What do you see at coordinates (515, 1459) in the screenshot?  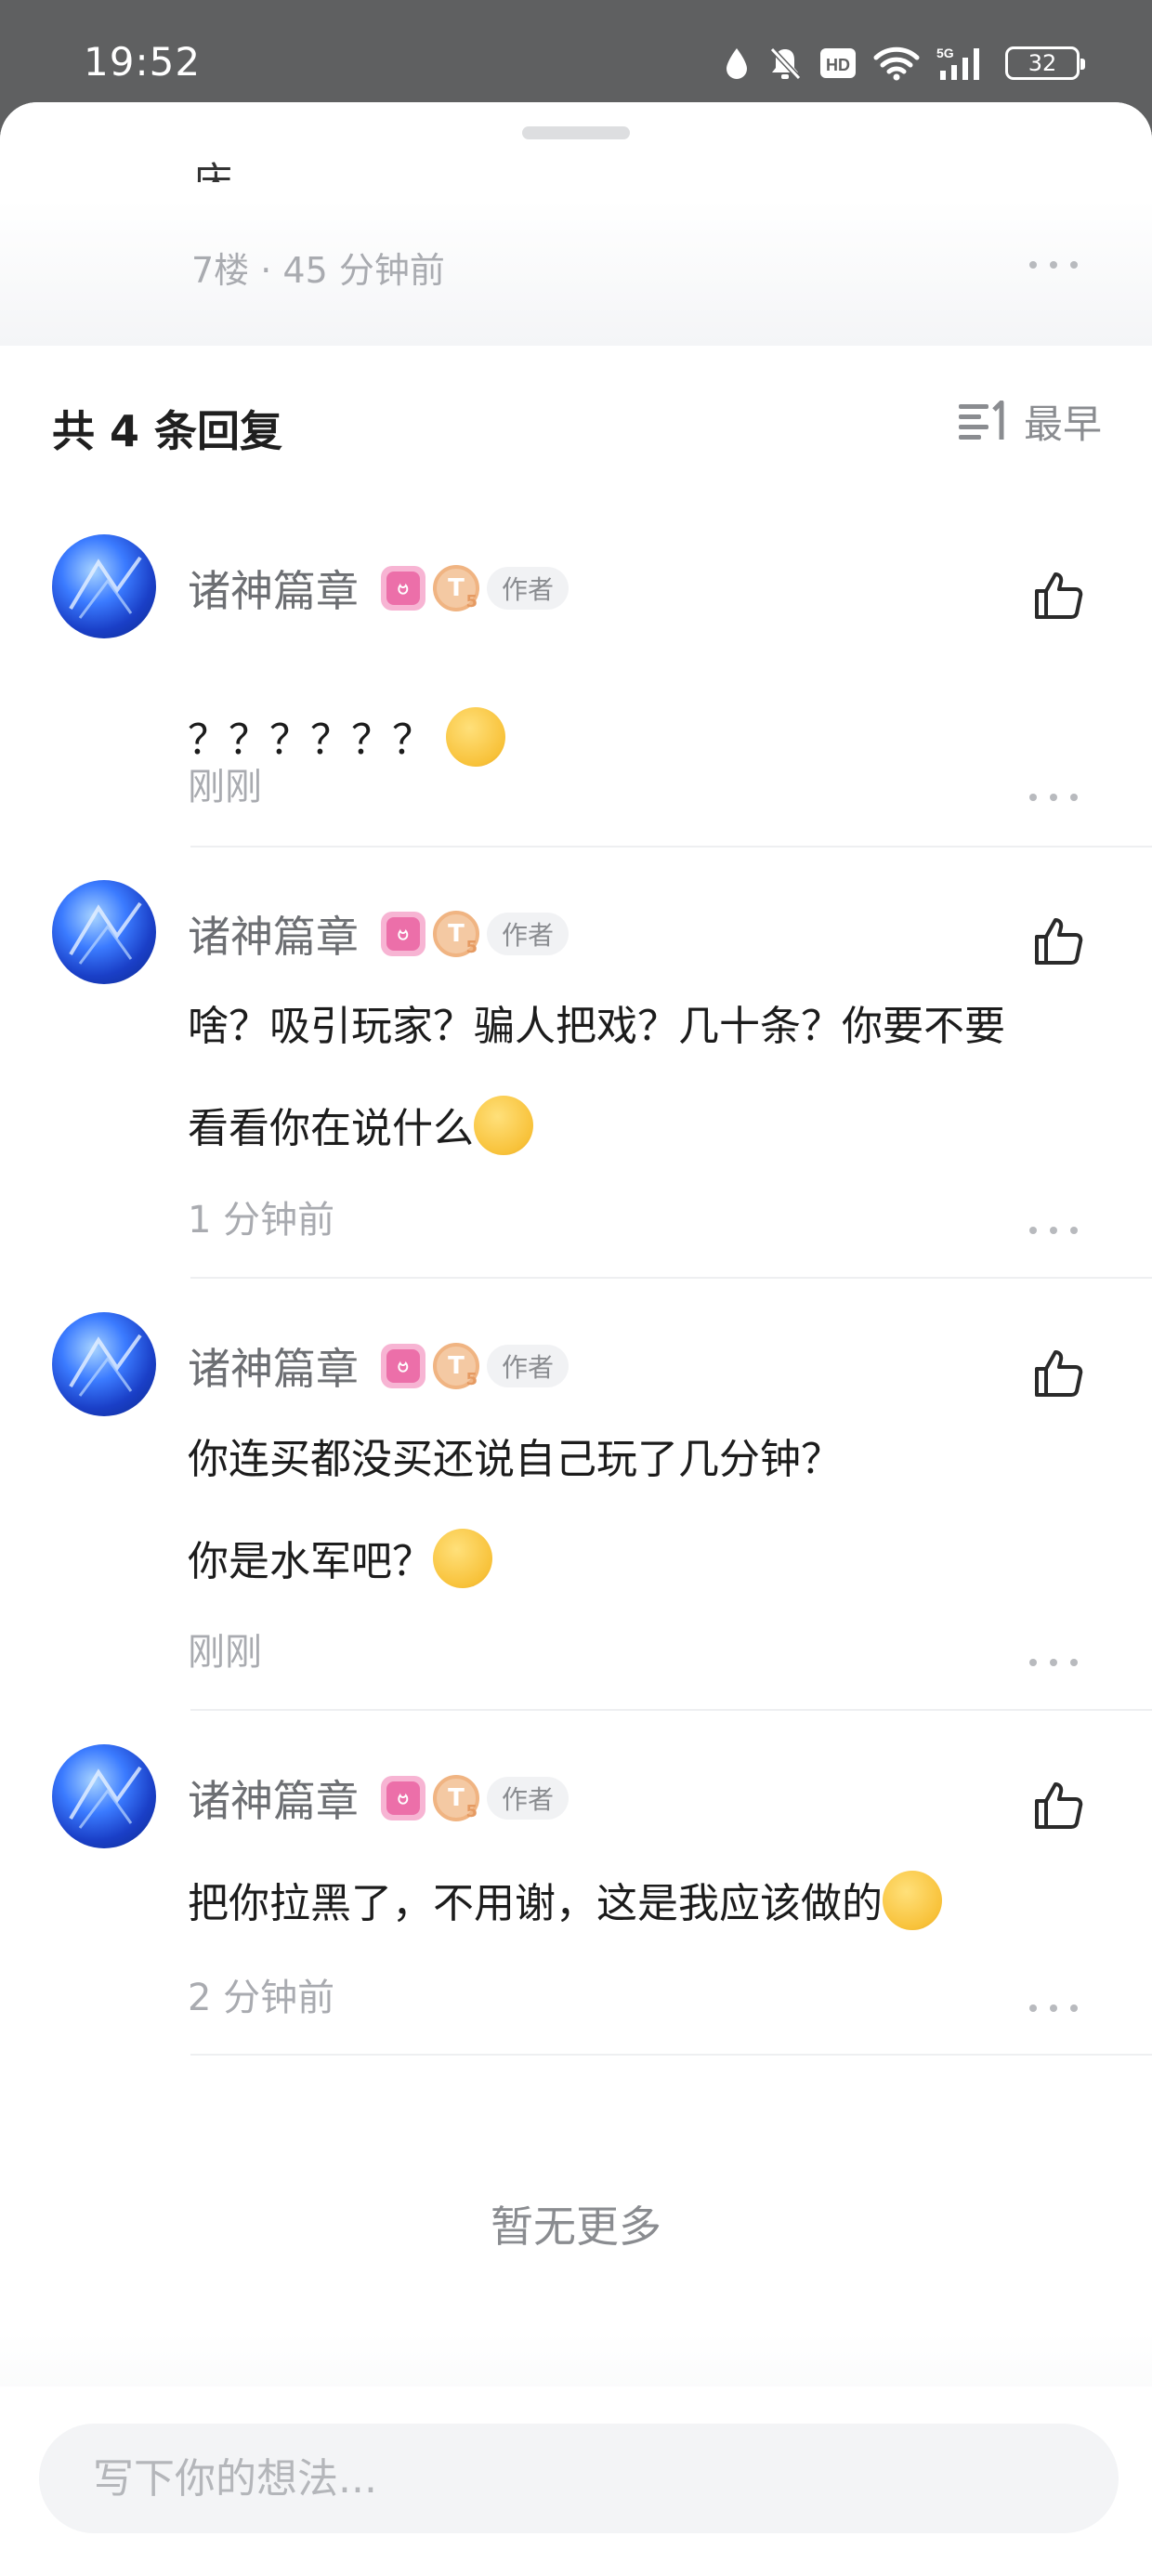 I see `reply-line: 你连买都没买还说自己玩了几分钟？` at bounding box center [515, 1459].